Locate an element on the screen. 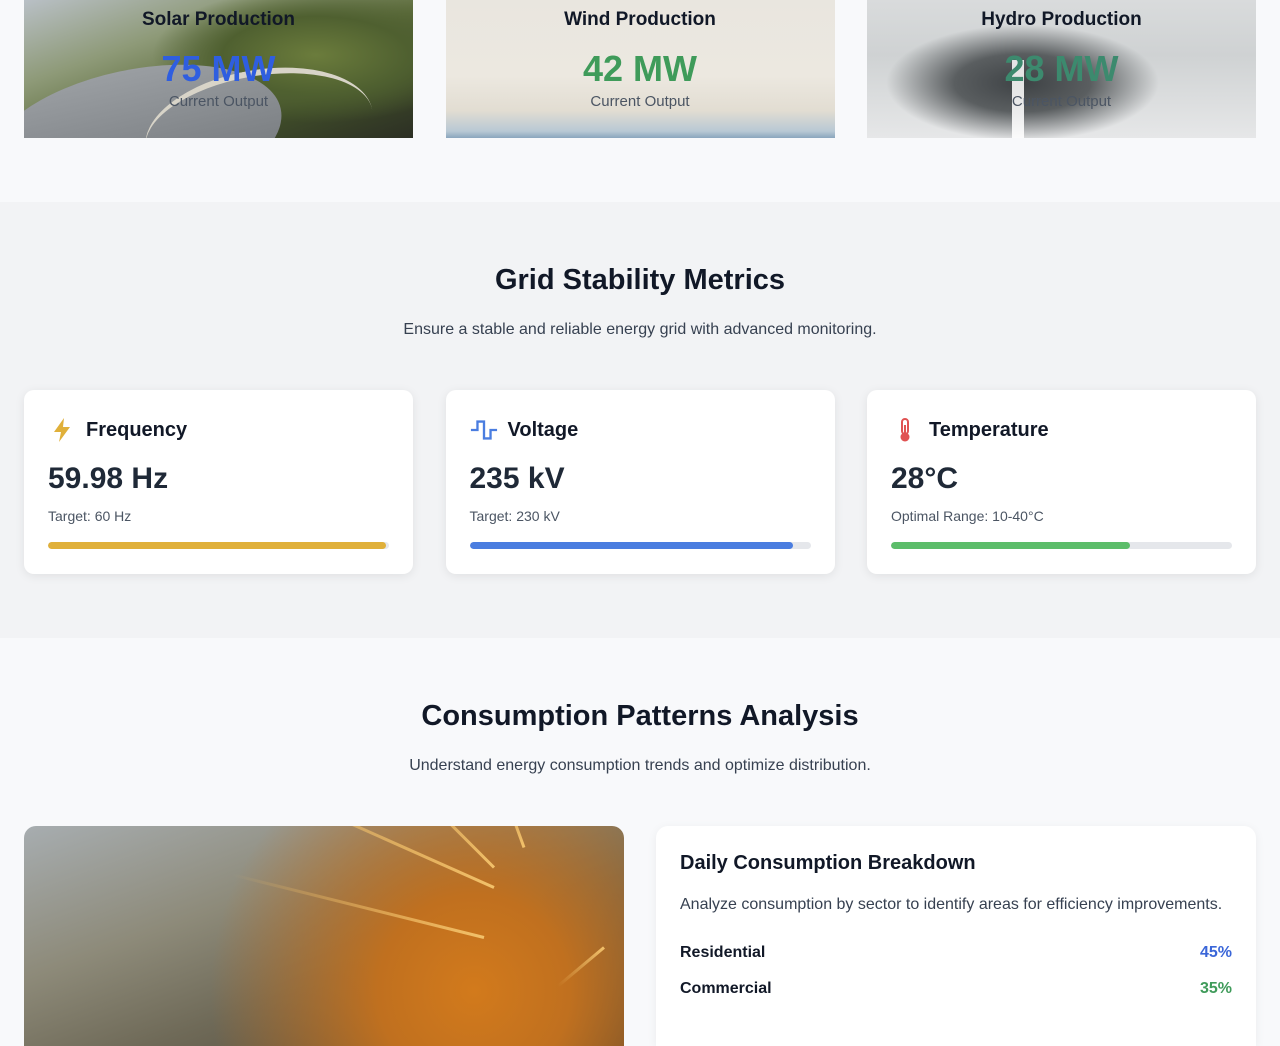 Image resolution: width=1280 pixels, height=1046 pixels. voltage-bar-fill is located at coordinates (631, 545).